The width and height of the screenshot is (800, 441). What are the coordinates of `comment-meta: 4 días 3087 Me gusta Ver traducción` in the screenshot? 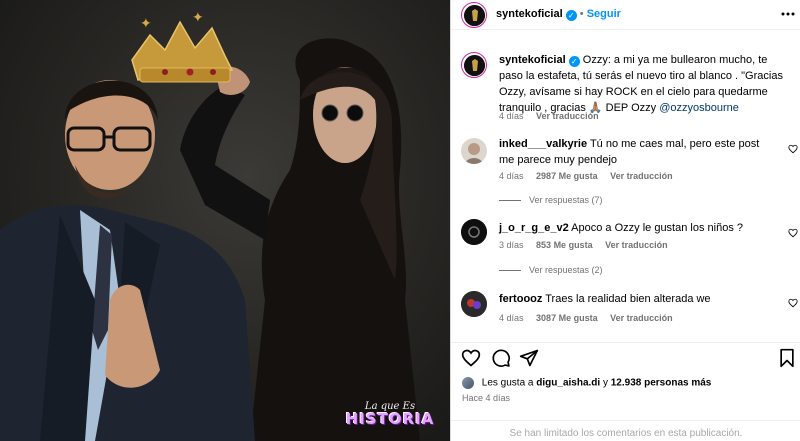 It's located at (591, 318).